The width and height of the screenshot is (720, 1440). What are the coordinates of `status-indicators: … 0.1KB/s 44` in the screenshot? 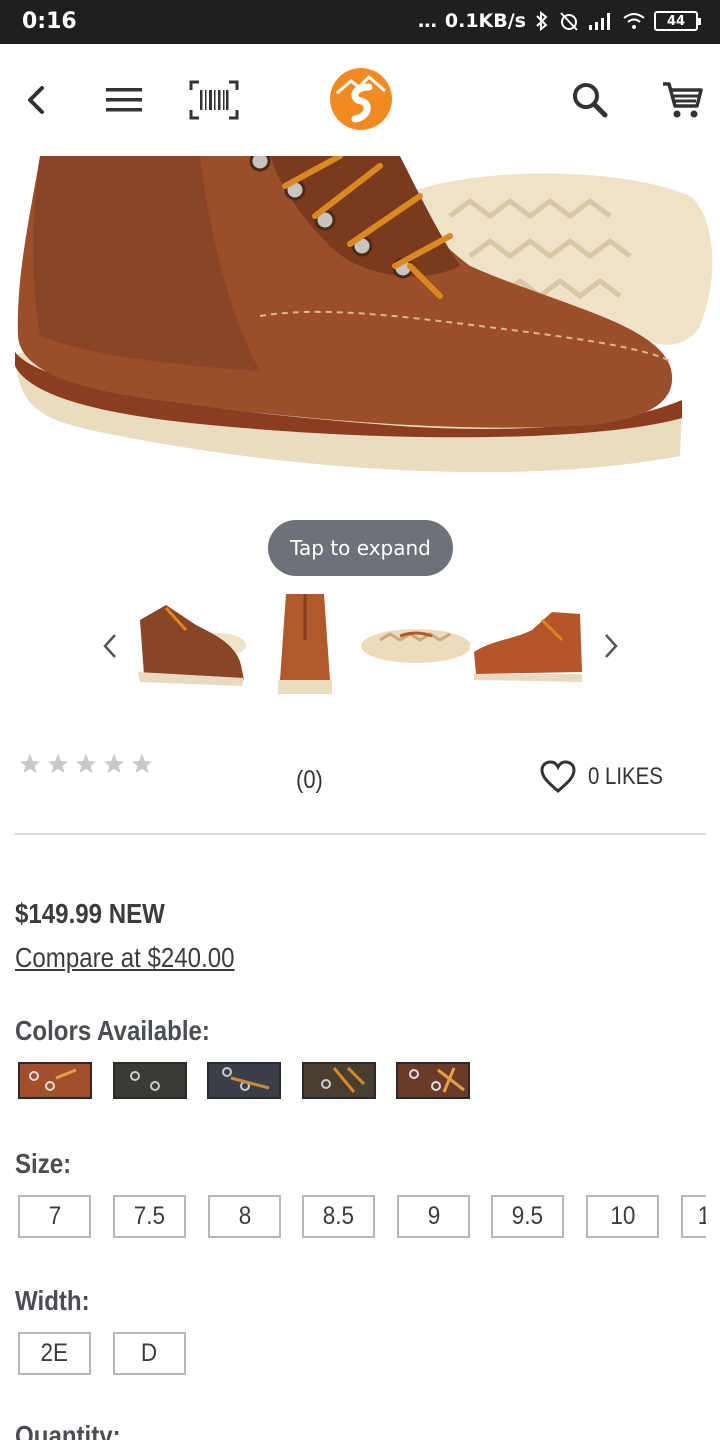 It's located at (559, 21).